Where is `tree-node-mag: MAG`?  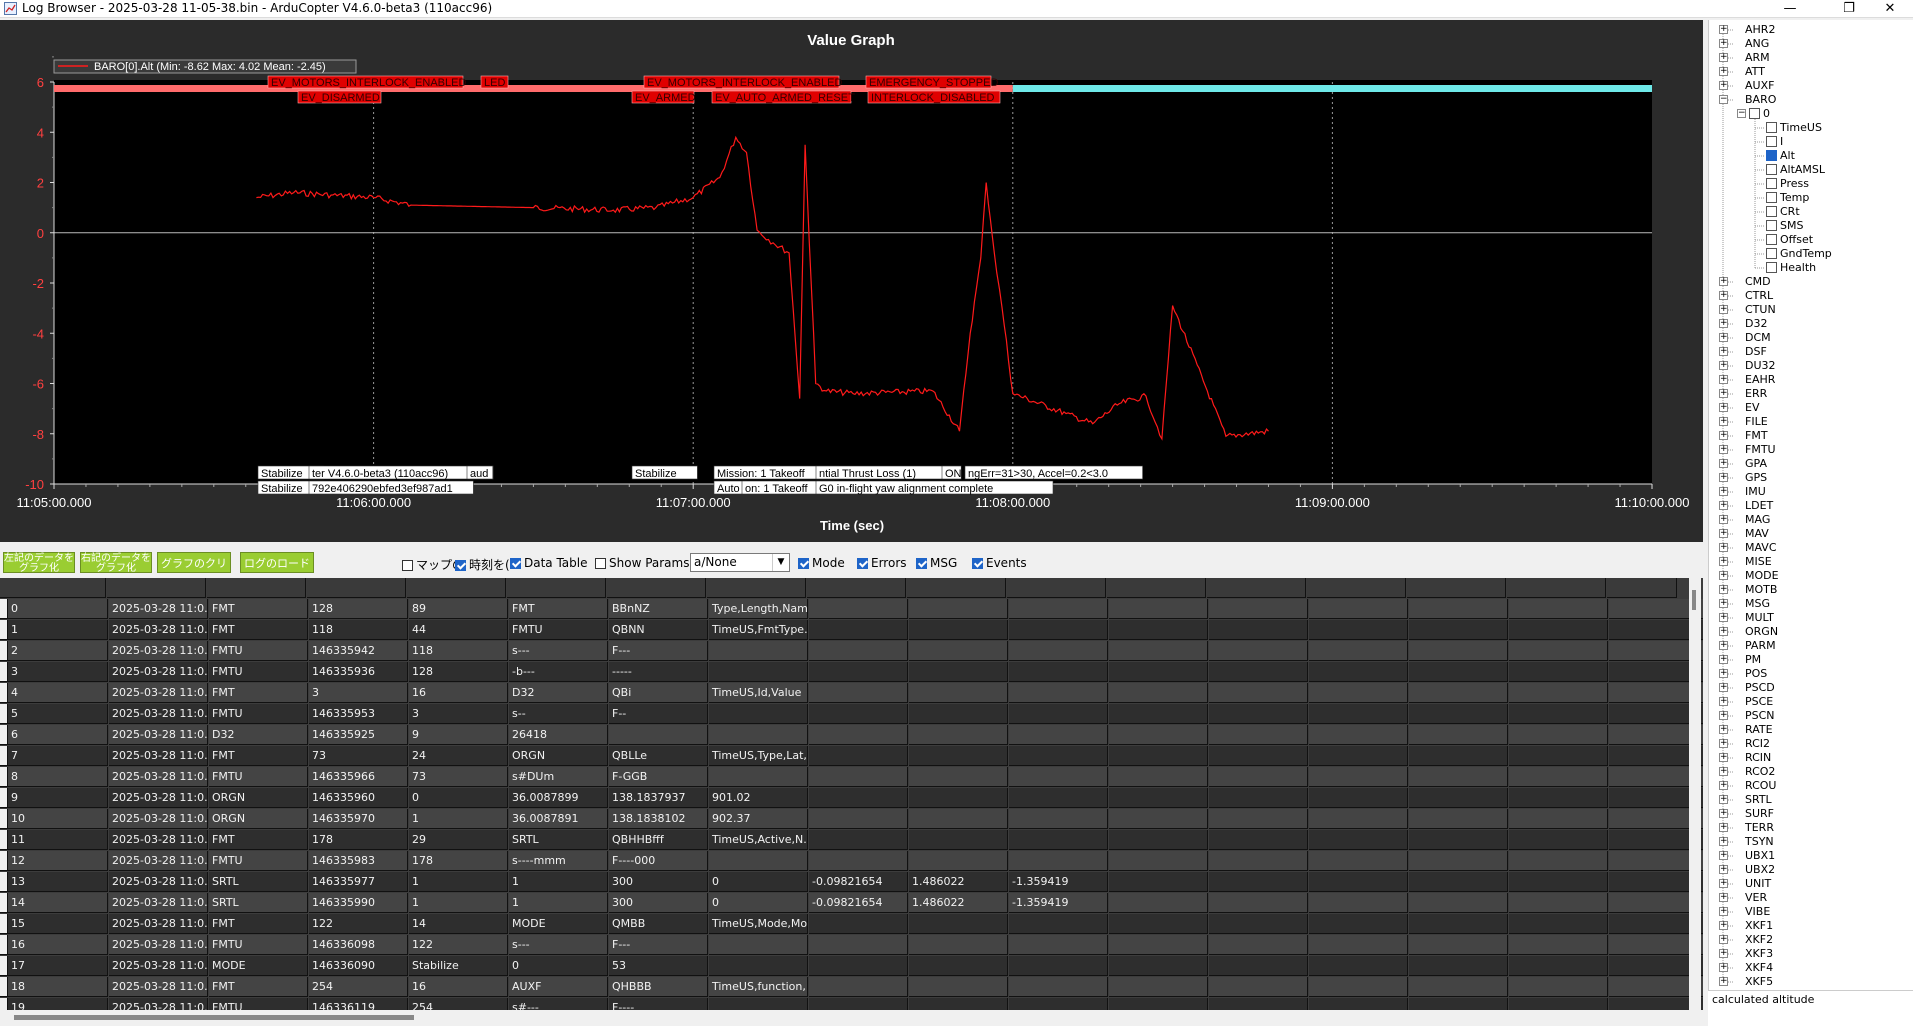
tree-node-mag: MAG is located at coordinates (1757, 520).